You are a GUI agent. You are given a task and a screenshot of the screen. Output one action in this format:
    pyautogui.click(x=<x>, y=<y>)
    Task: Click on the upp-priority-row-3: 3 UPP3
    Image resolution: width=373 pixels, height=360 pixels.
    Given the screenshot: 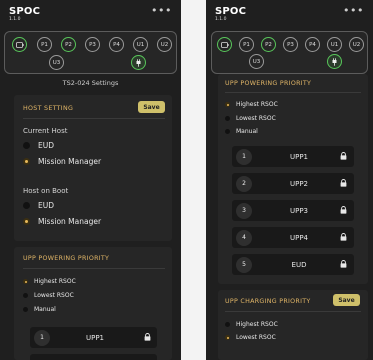 What is the action you would take?
    pyautogui.click(x=293, y=210)
    